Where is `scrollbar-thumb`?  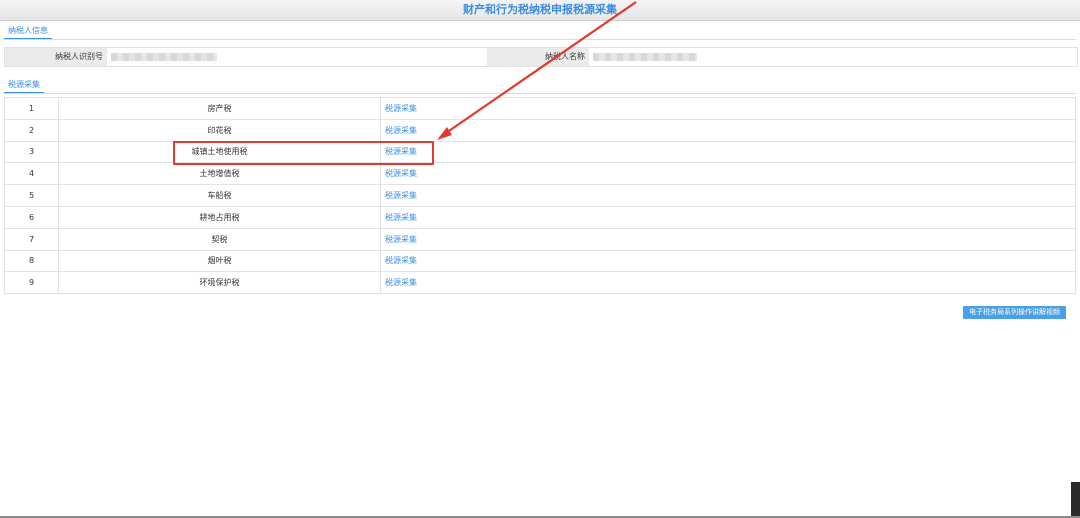 scrollbar-thumb is located at coordinates (1075, 500).